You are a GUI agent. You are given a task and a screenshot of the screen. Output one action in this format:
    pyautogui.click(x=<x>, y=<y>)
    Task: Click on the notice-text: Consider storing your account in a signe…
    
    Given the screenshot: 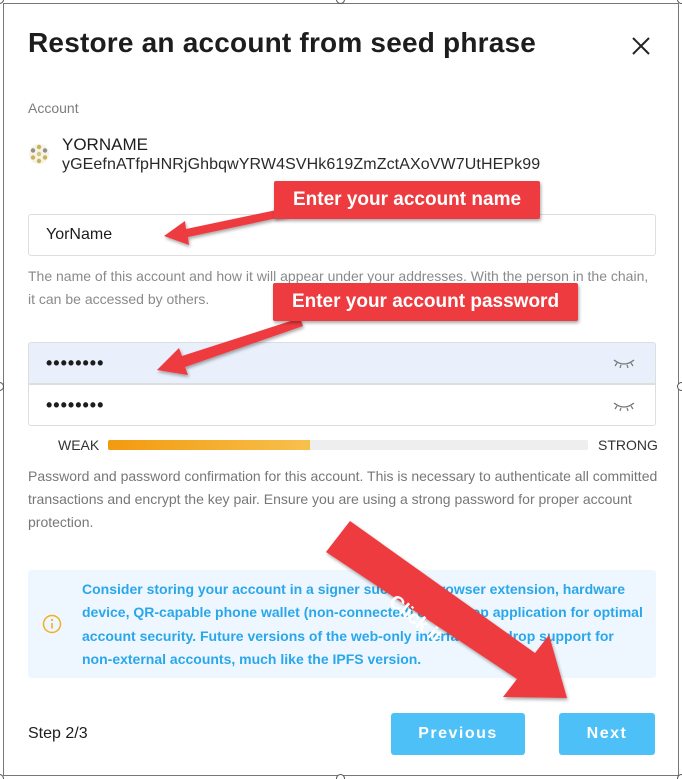 What is the action you would take?
    pyautogui.click(x=362, y=624)
    